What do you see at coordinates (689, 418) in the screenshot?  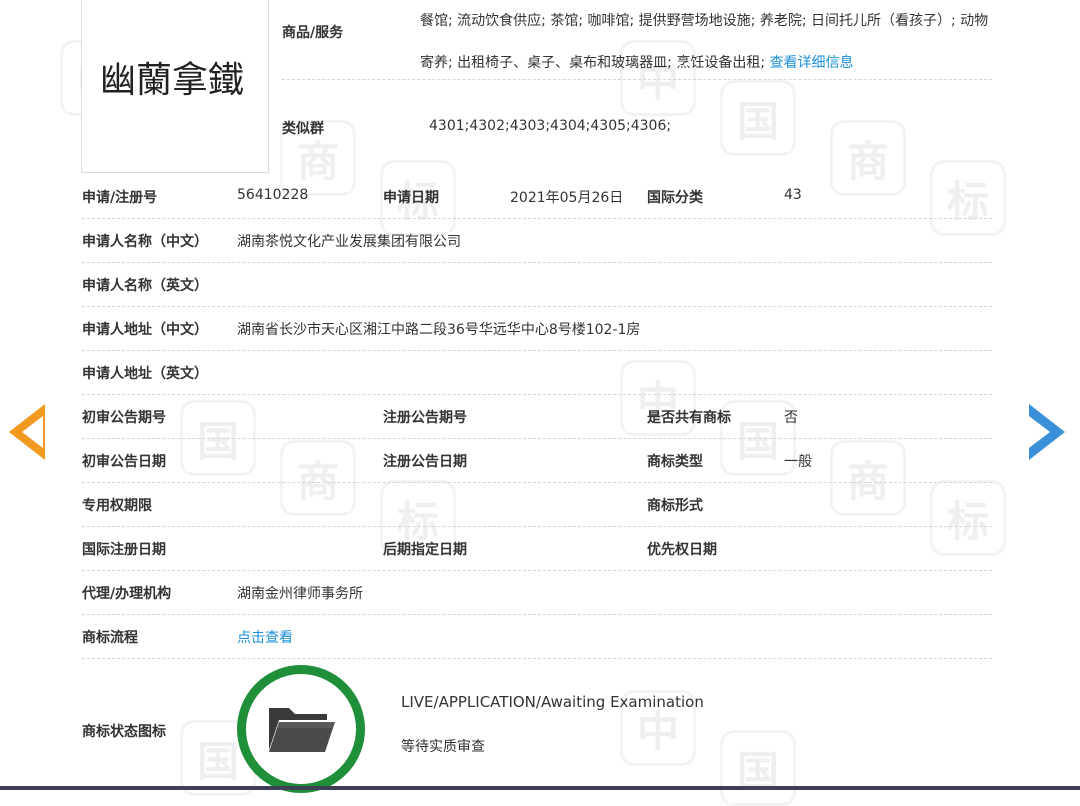 I see `shared-tm-label: 是否共有商标` at bounding box center [689, 418].